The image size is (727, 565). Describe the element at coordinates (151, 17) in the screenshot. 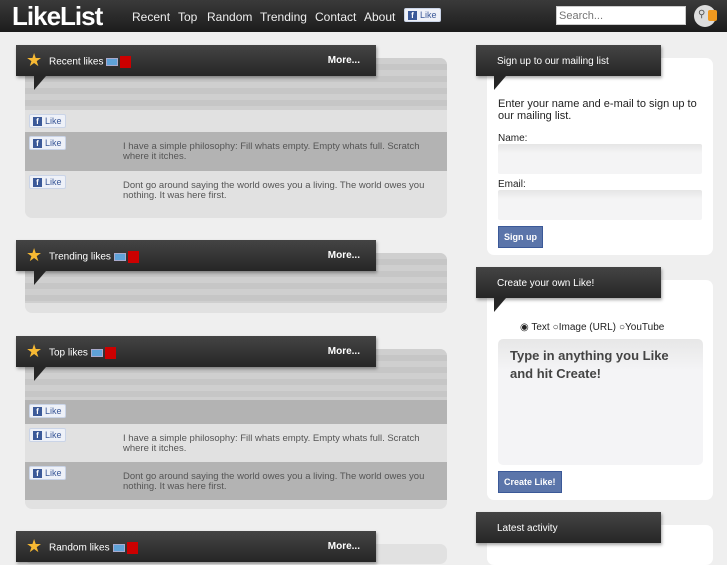

I see `nav-recent: Recent` at that location.